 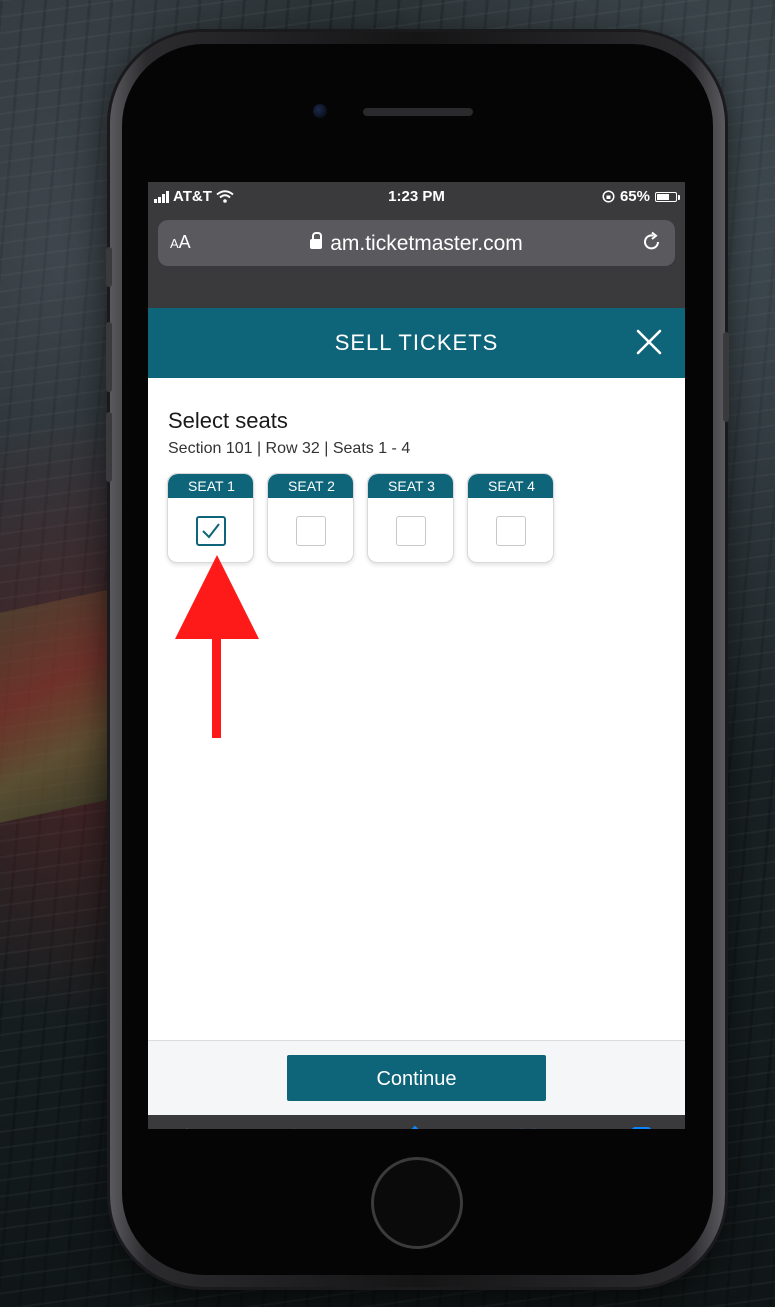 What do you see at coordinates (726, 377) in the screenshot?
I see `power-button` at bounding box center [726, 377].